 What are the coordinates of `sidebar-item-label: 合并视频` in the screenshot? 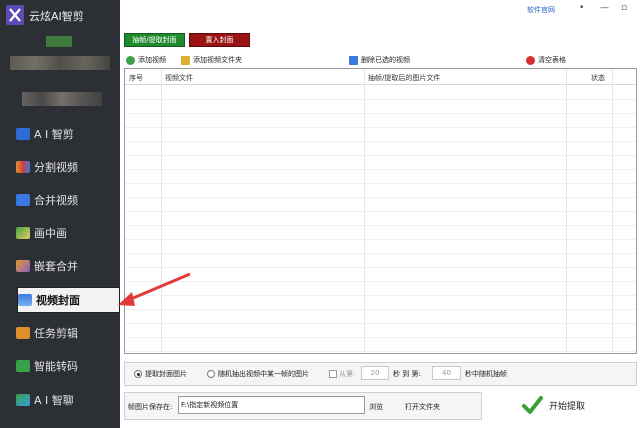 It's located at (56, 200).